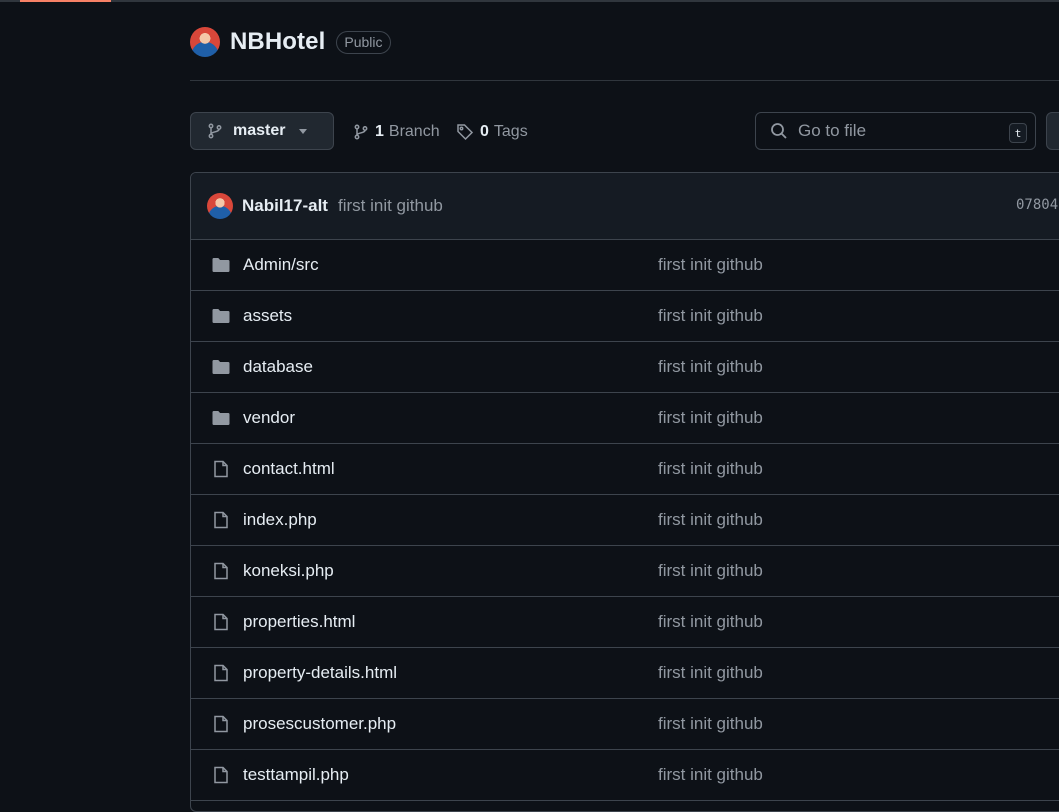 The width and height of the screenshot is (1059, 812). Describe the element at coordinates (625, 622) in the screenshot. I see `file-row: properties.html first init github` at that location.